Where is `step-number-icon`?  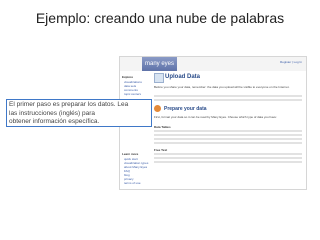 step-number-icon is located at coordinates (157, 108).